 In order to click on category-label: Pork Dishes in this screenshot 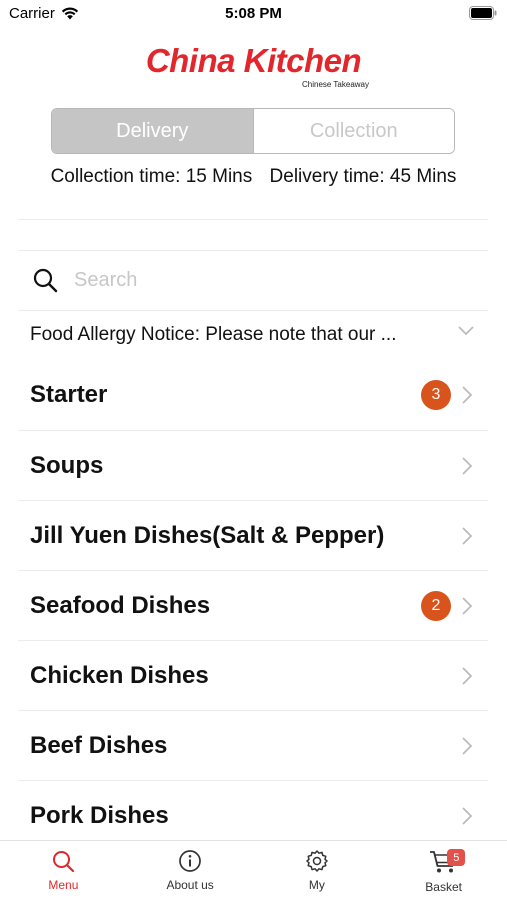, I will do `click(99, 815)`.